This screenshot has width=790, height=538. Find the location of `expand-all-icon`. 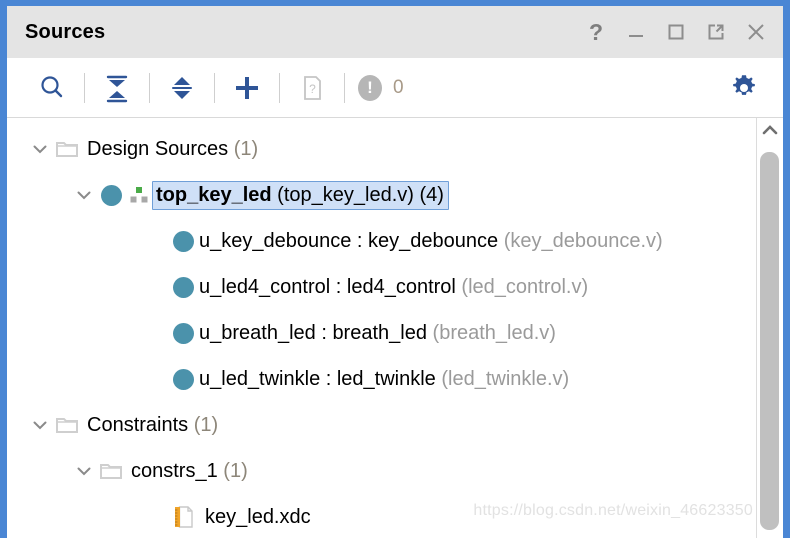

expand-all-icon is located at coordinates (182, 88).